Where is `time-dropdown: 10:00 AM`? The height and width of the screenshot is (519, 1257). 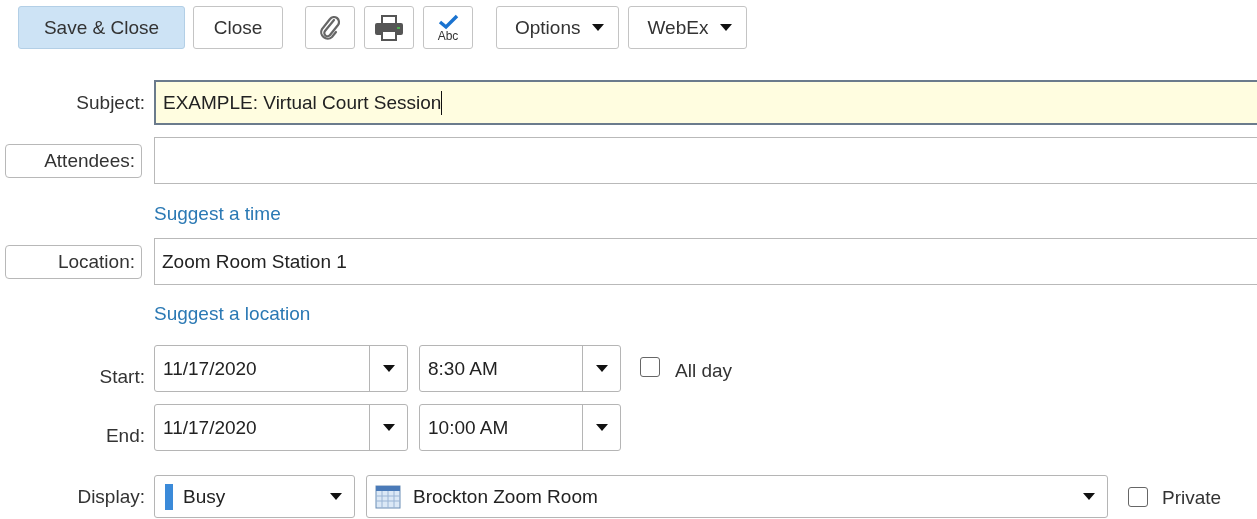 time-dropdown: 10:00 AM is located at coordinates (520, 427).